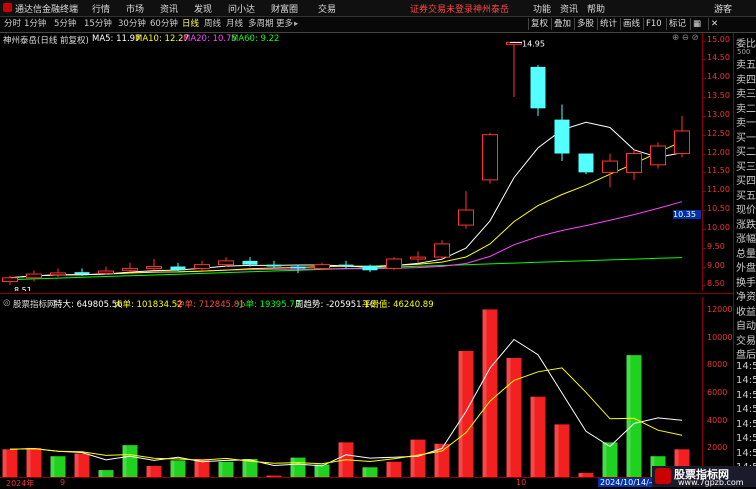  I want to click on volume-tick: 10000, so click(720, 337).